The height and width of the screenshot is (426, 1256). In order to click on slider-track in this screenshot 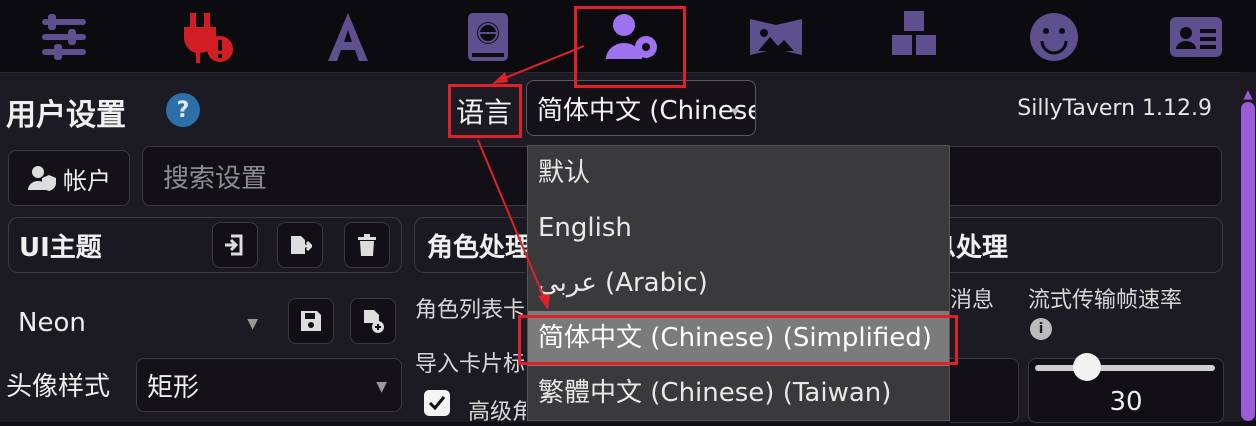, I will do `click(1125, 368)`.